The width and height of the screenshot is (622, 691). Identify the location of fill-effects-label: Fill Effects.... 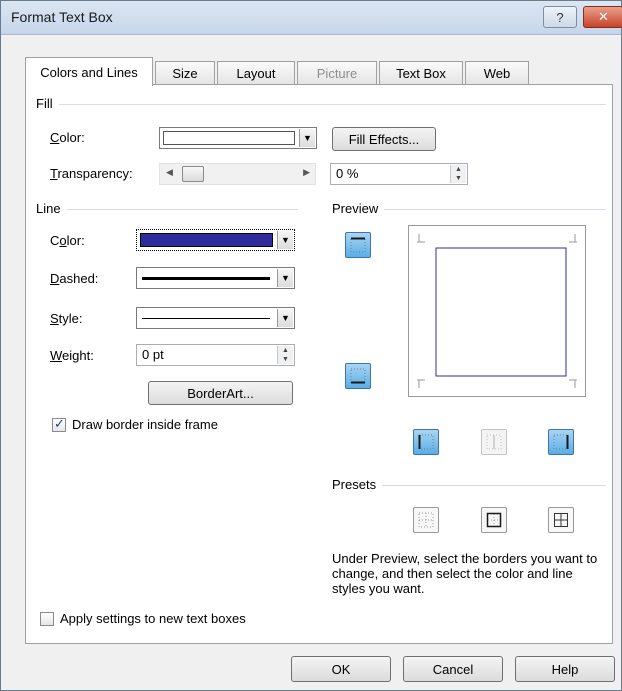
(384, 139).